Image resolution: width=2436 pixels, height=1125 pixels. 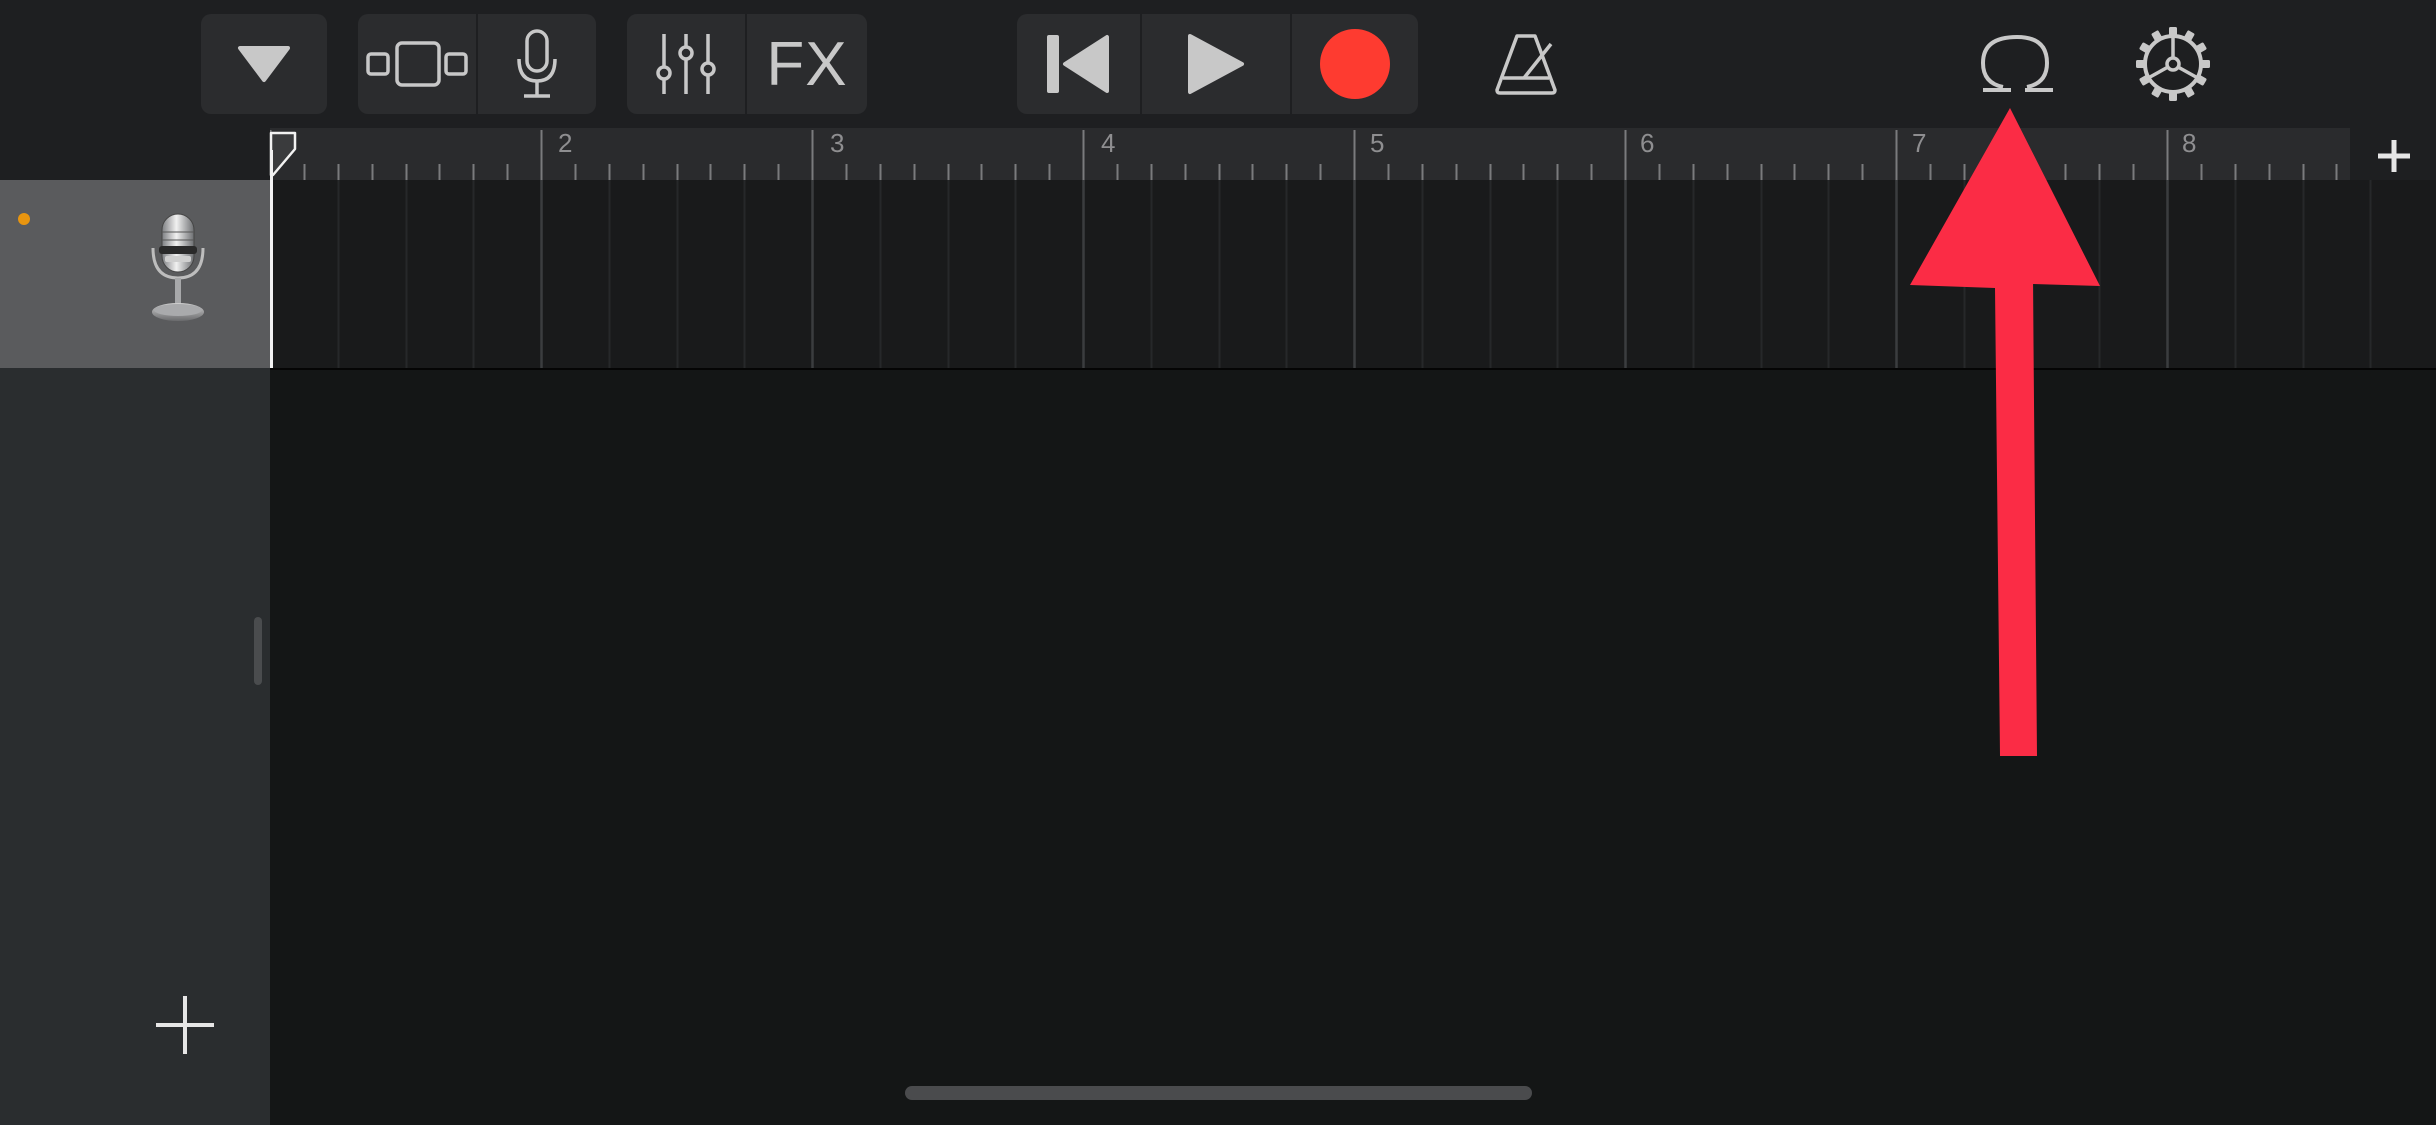 I want to click on settings-button, so click(x=2173, y=64).